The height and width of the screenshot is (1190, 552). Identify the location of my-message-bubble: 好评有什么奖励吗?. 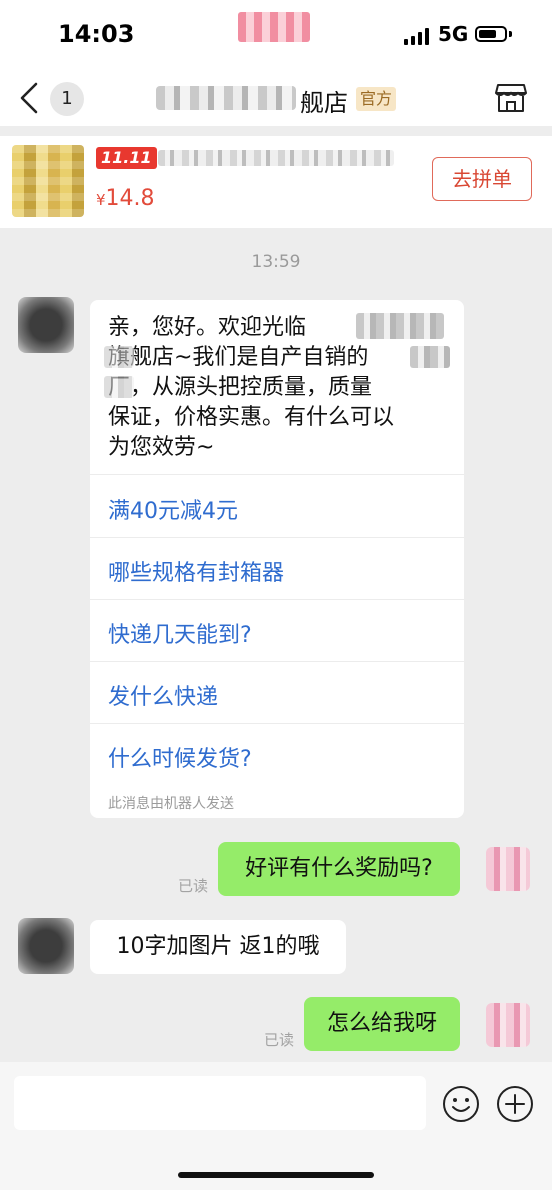
(339, 869).